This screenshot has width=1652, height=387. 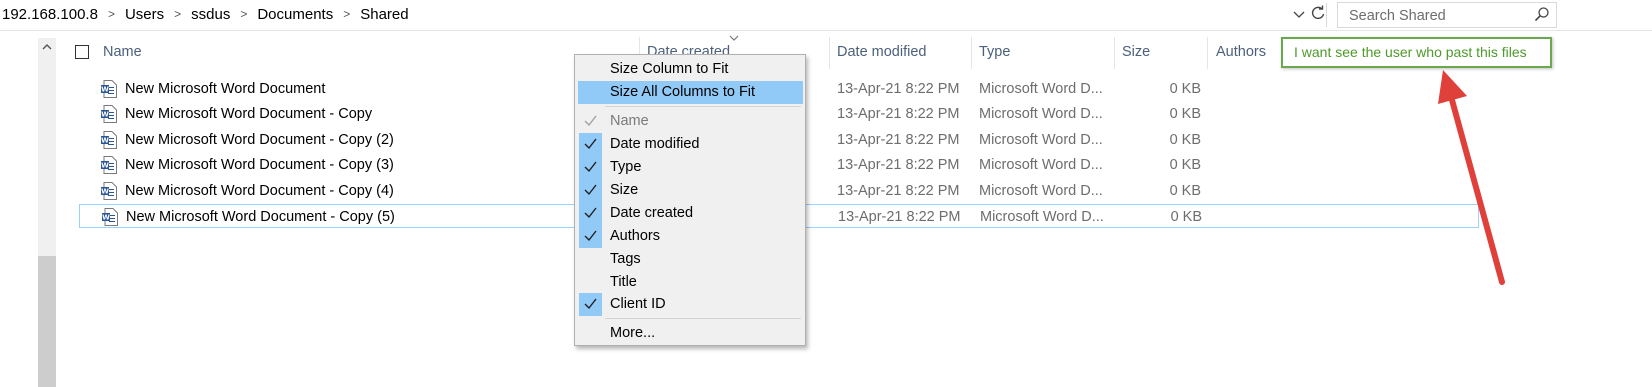 I want to click on red-arrow-icon, so click(x=1471, y=177).